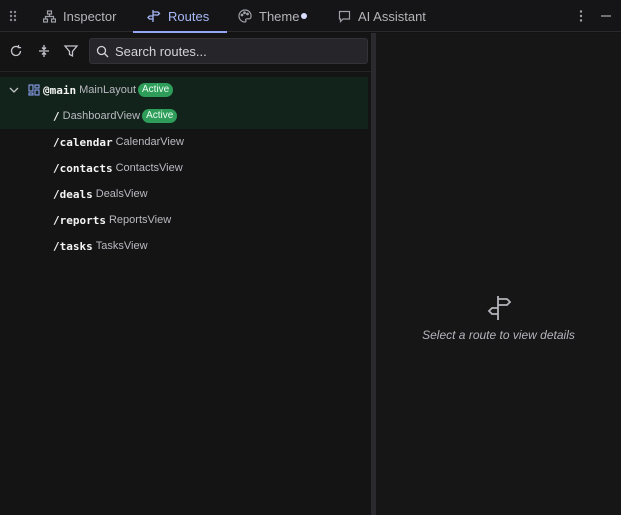 Image resolution: width=621 pixels, height=515 pixels. I want to click on filter-icon, so click(71, 51).